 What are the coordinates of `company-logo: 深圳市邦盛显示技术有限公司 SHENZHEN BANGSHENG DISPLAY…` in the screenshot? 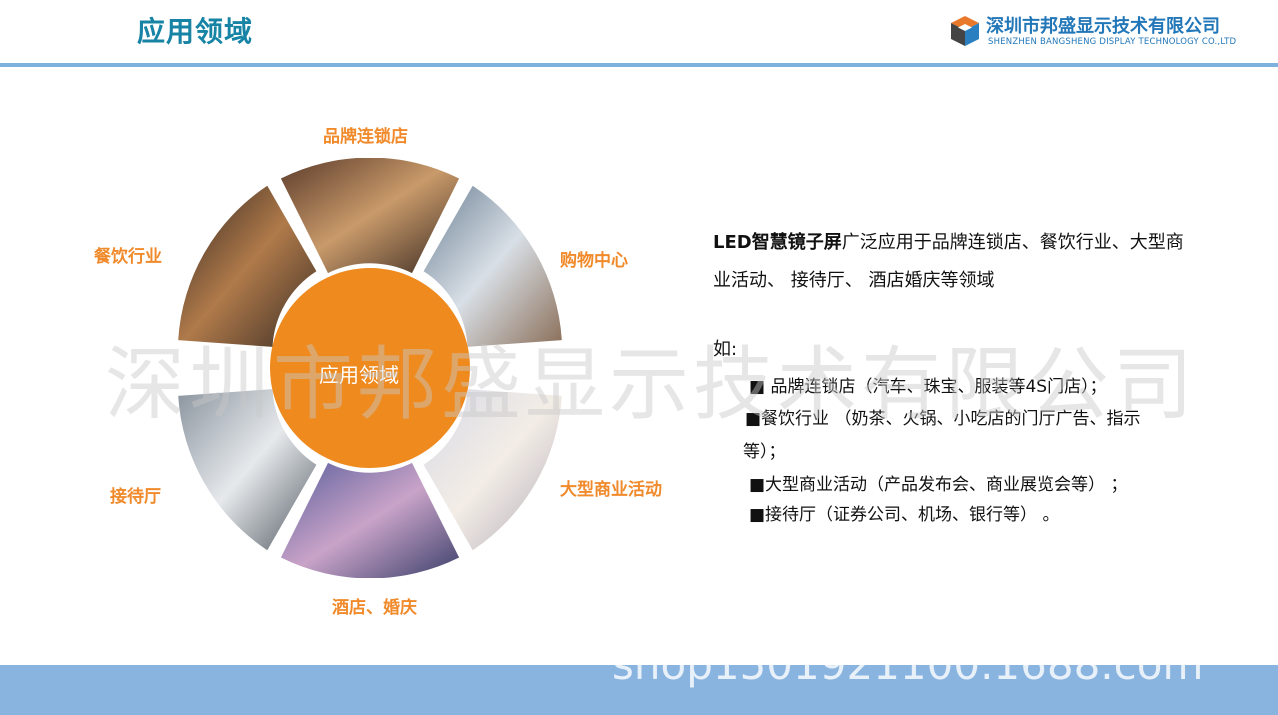 It's located at (1098, 32).